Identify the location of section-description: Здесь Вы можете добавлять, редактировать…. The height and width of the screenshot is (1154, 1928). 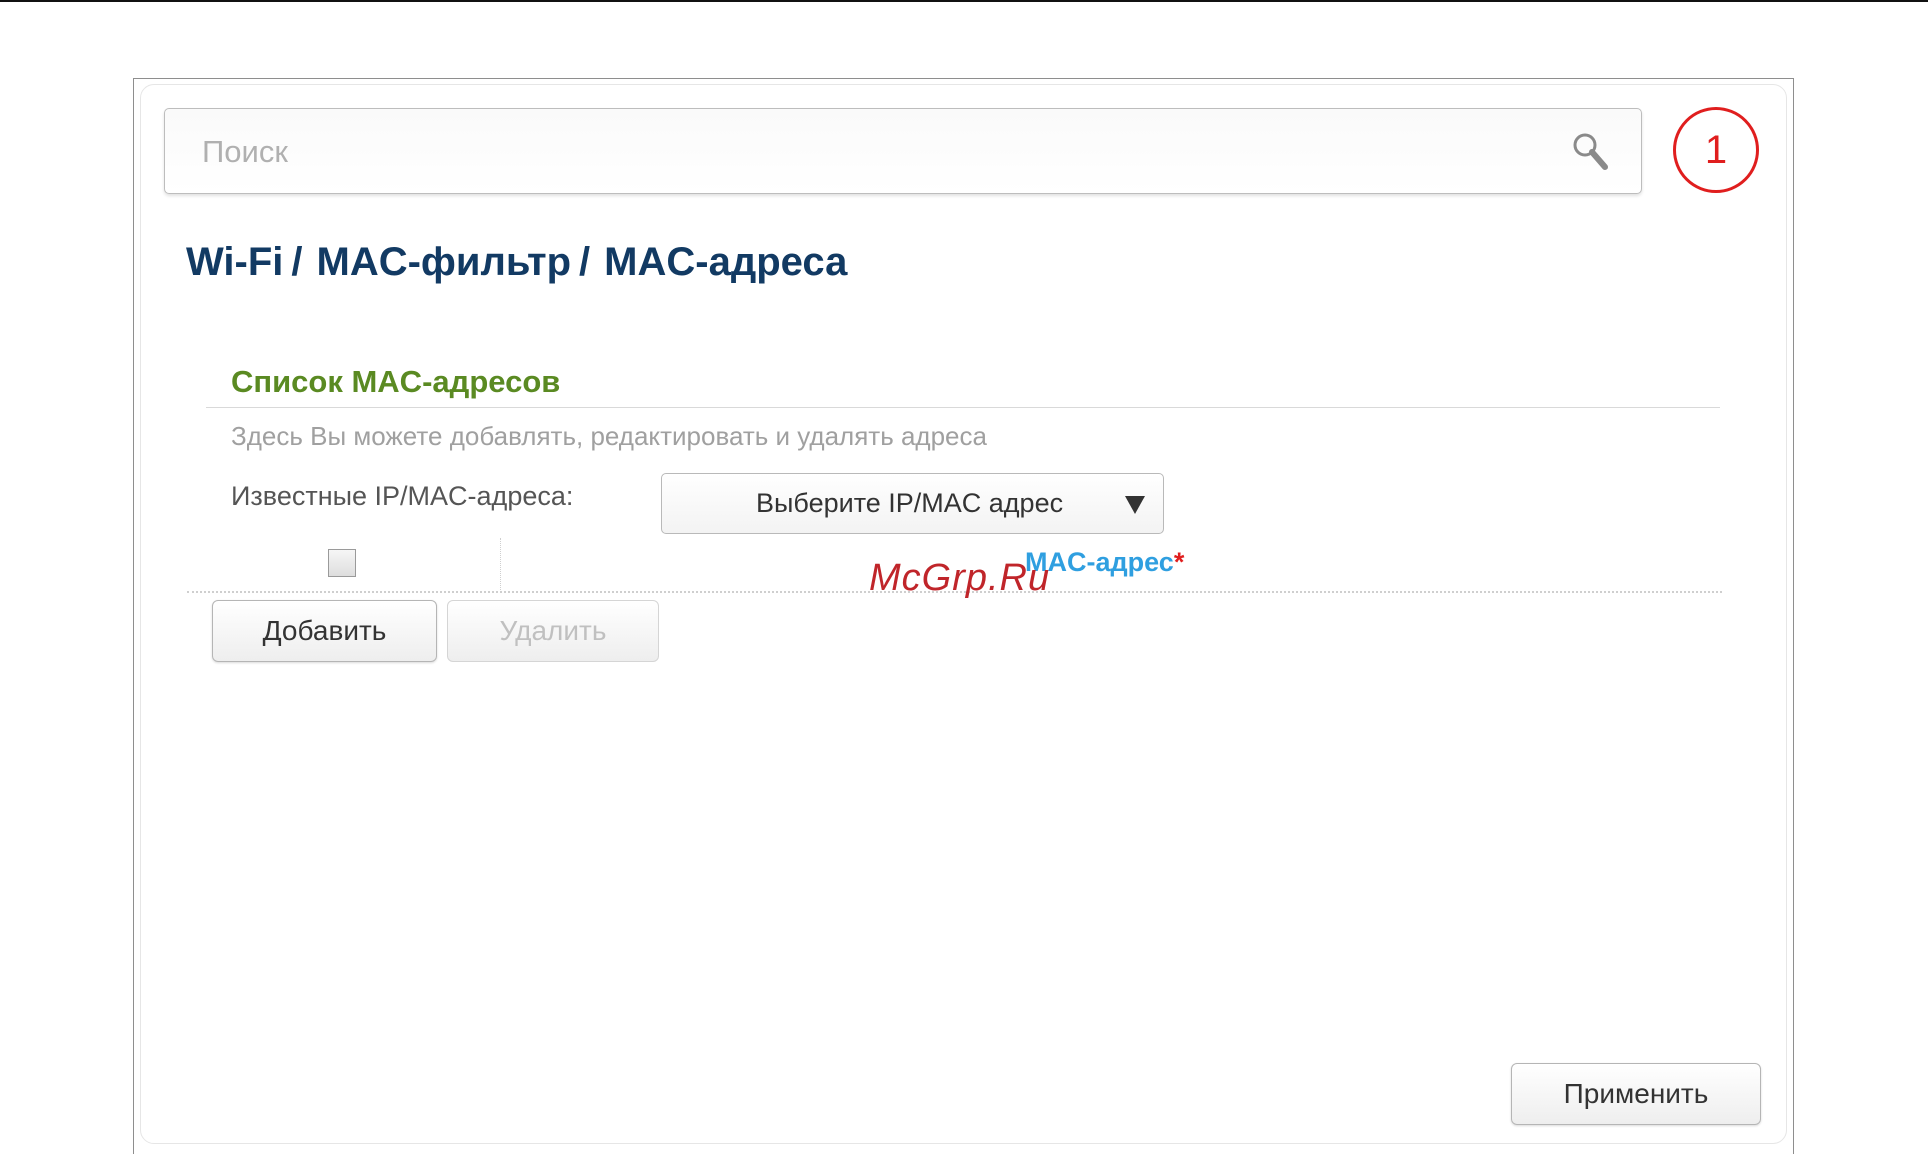
(609, 436).